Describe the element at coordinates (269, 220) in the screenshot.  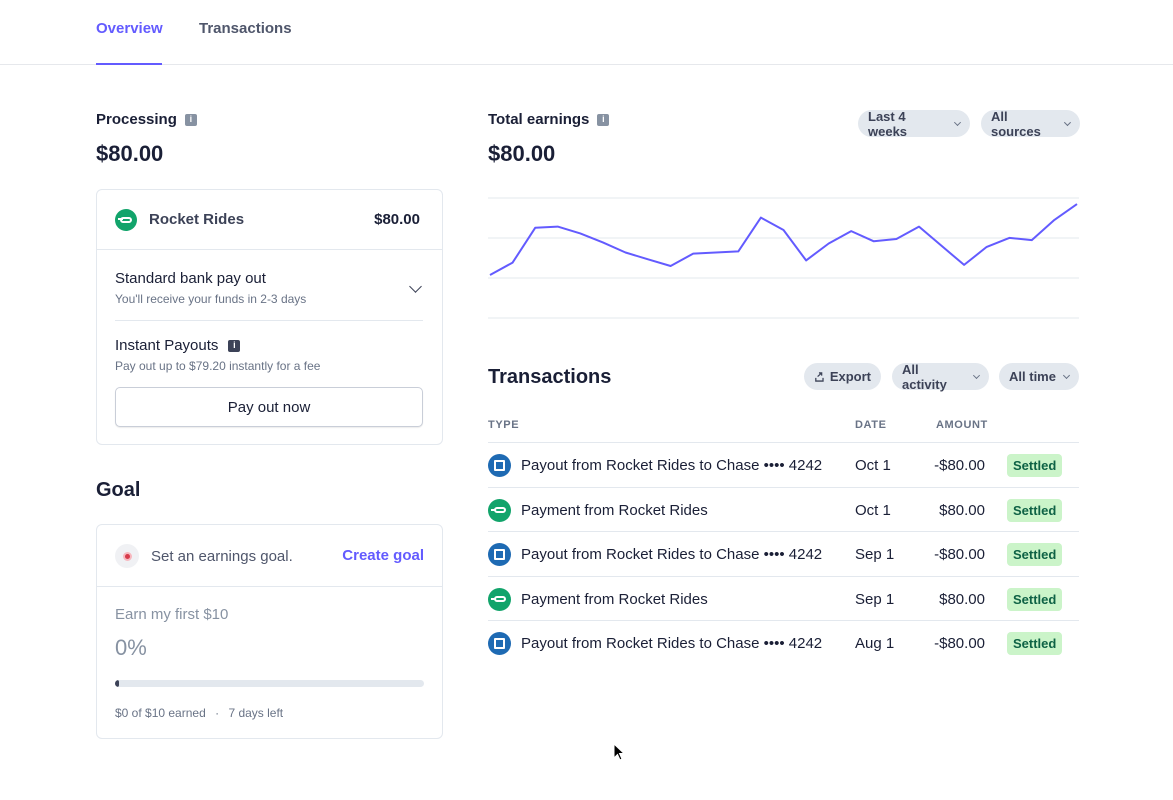
I see `merchant-row: Rocket Rides $80.00` at that location.